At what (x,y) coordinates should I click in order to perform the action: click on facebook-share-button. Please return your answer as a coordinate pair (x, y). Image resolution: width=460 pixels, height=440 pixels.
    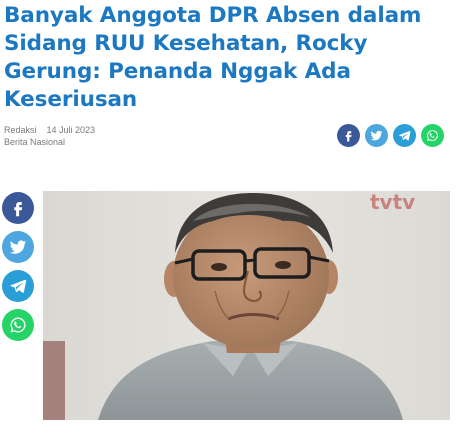
    Looking at the image, I should click on (348, 135).